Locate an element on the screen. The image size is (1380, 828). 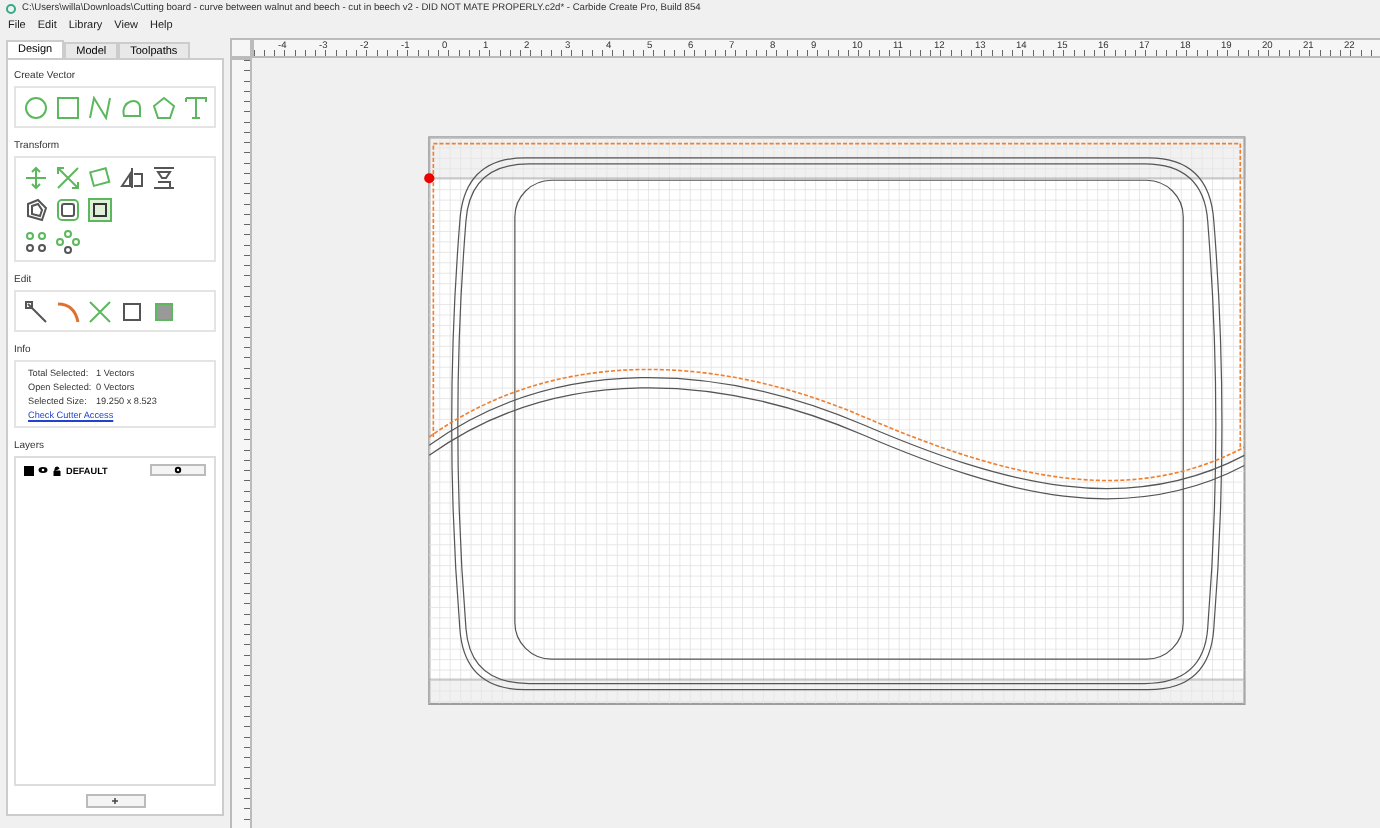
polyline-tool-icon is located at coordinates (99, 107).